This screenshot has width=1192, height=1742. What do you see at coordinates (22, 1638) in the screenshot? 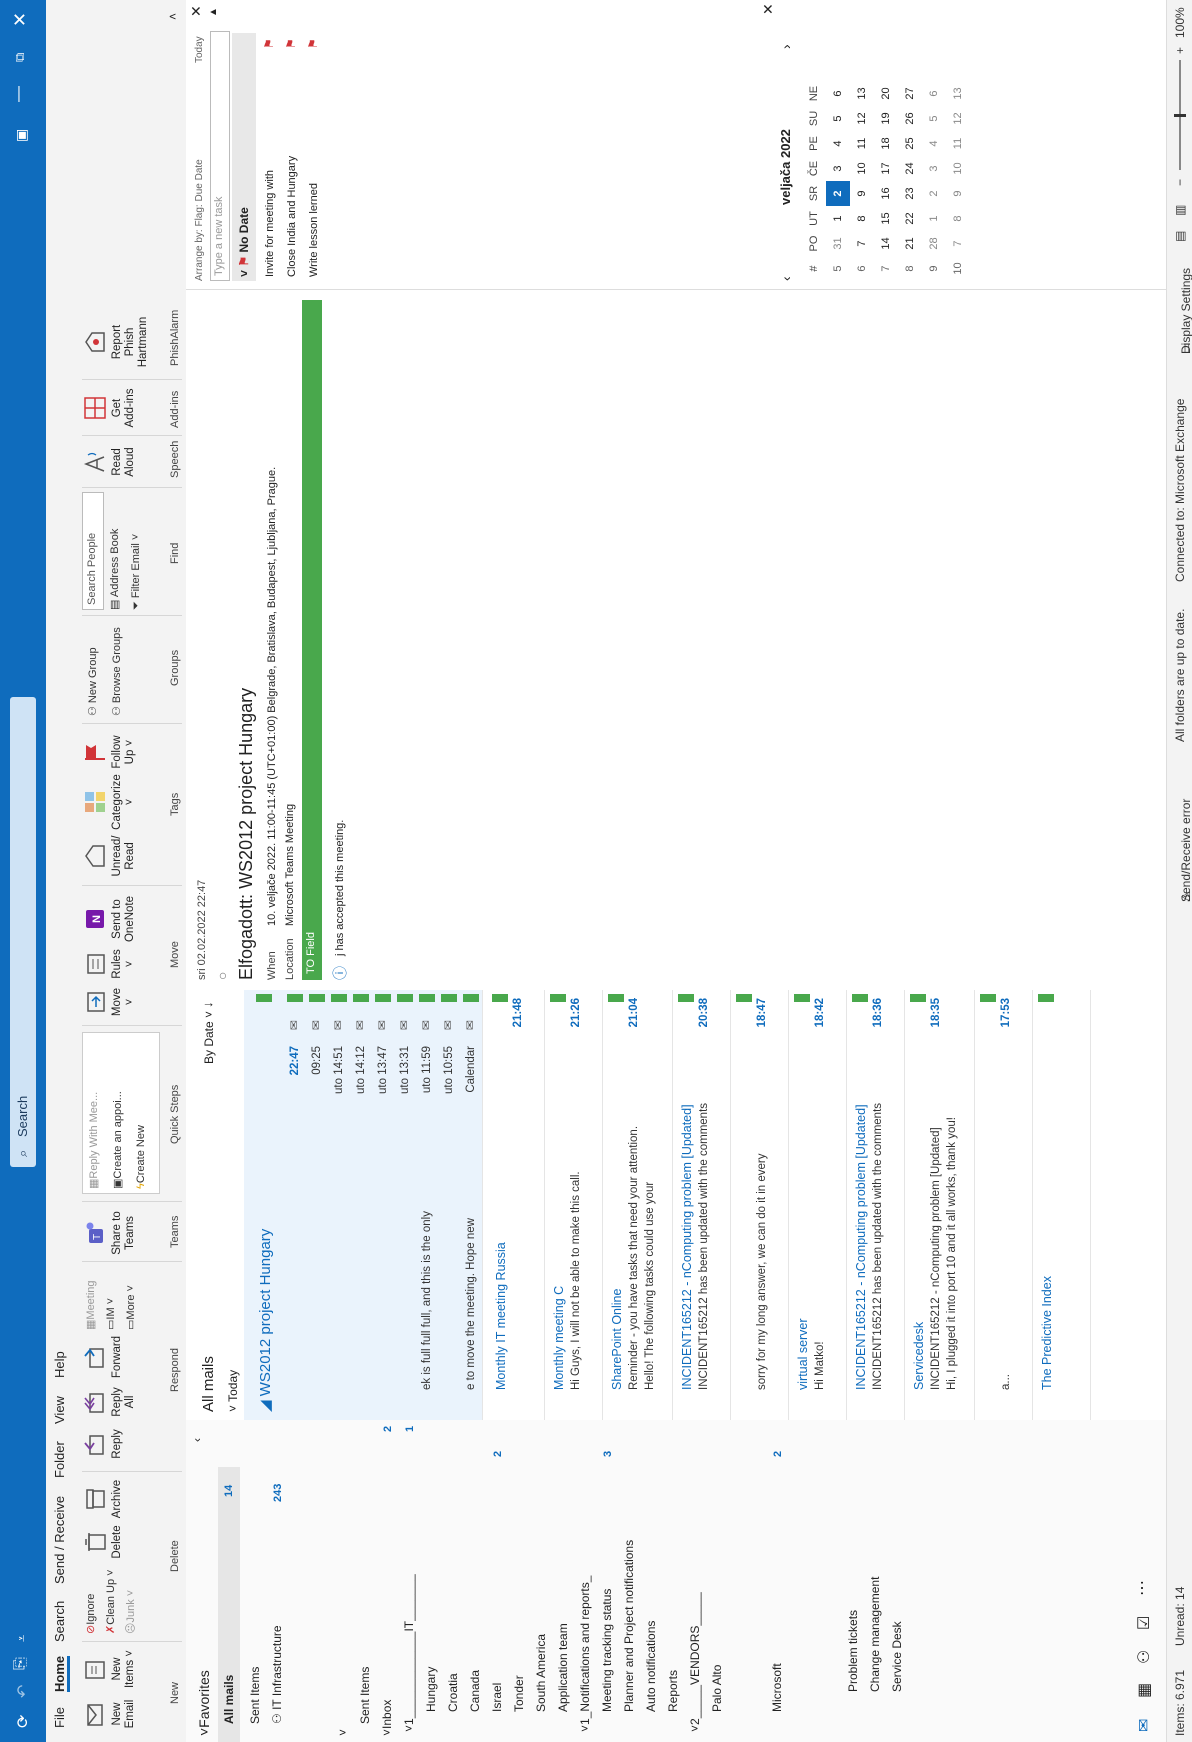
I see `customize-qat-icon: ⩡` at bounding box center [22, 1638].